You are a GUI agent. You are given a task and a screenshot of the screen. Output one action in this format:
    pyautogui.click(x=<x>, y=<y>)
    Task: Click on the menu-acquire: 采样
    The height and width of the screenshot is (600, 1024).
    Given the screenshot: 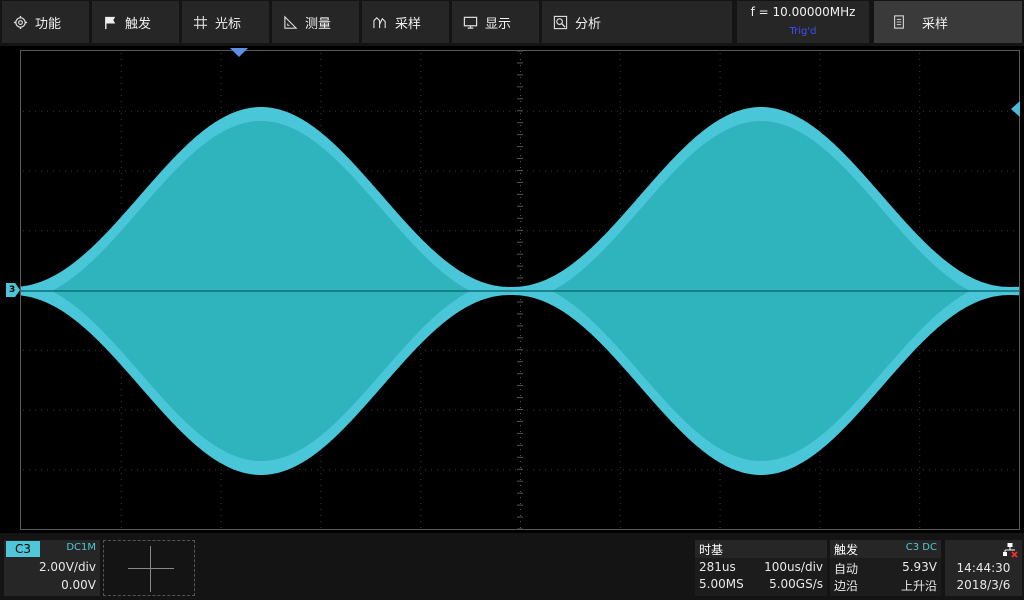 What is the action you would take?
    pyautogui.click(x=405, y=22)
    